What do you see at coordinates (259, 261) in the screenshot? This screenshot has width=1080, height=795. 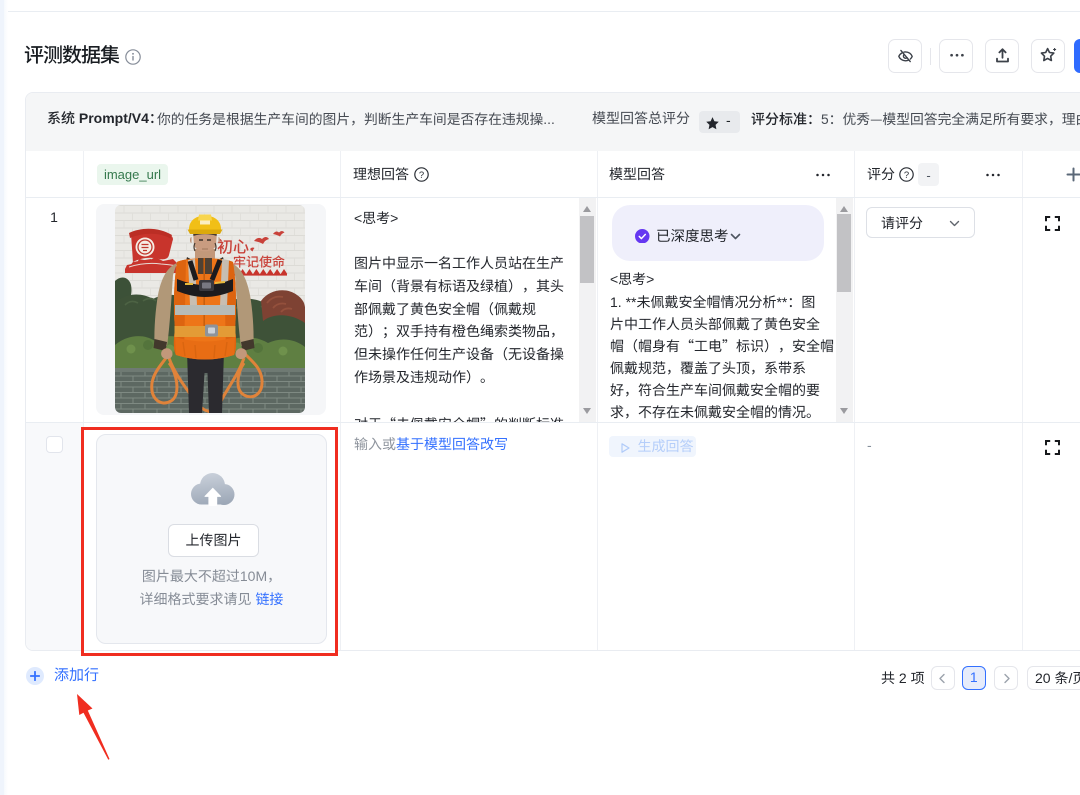 I see `svg-text: 牢记使命` at bounding box center [259, 261].